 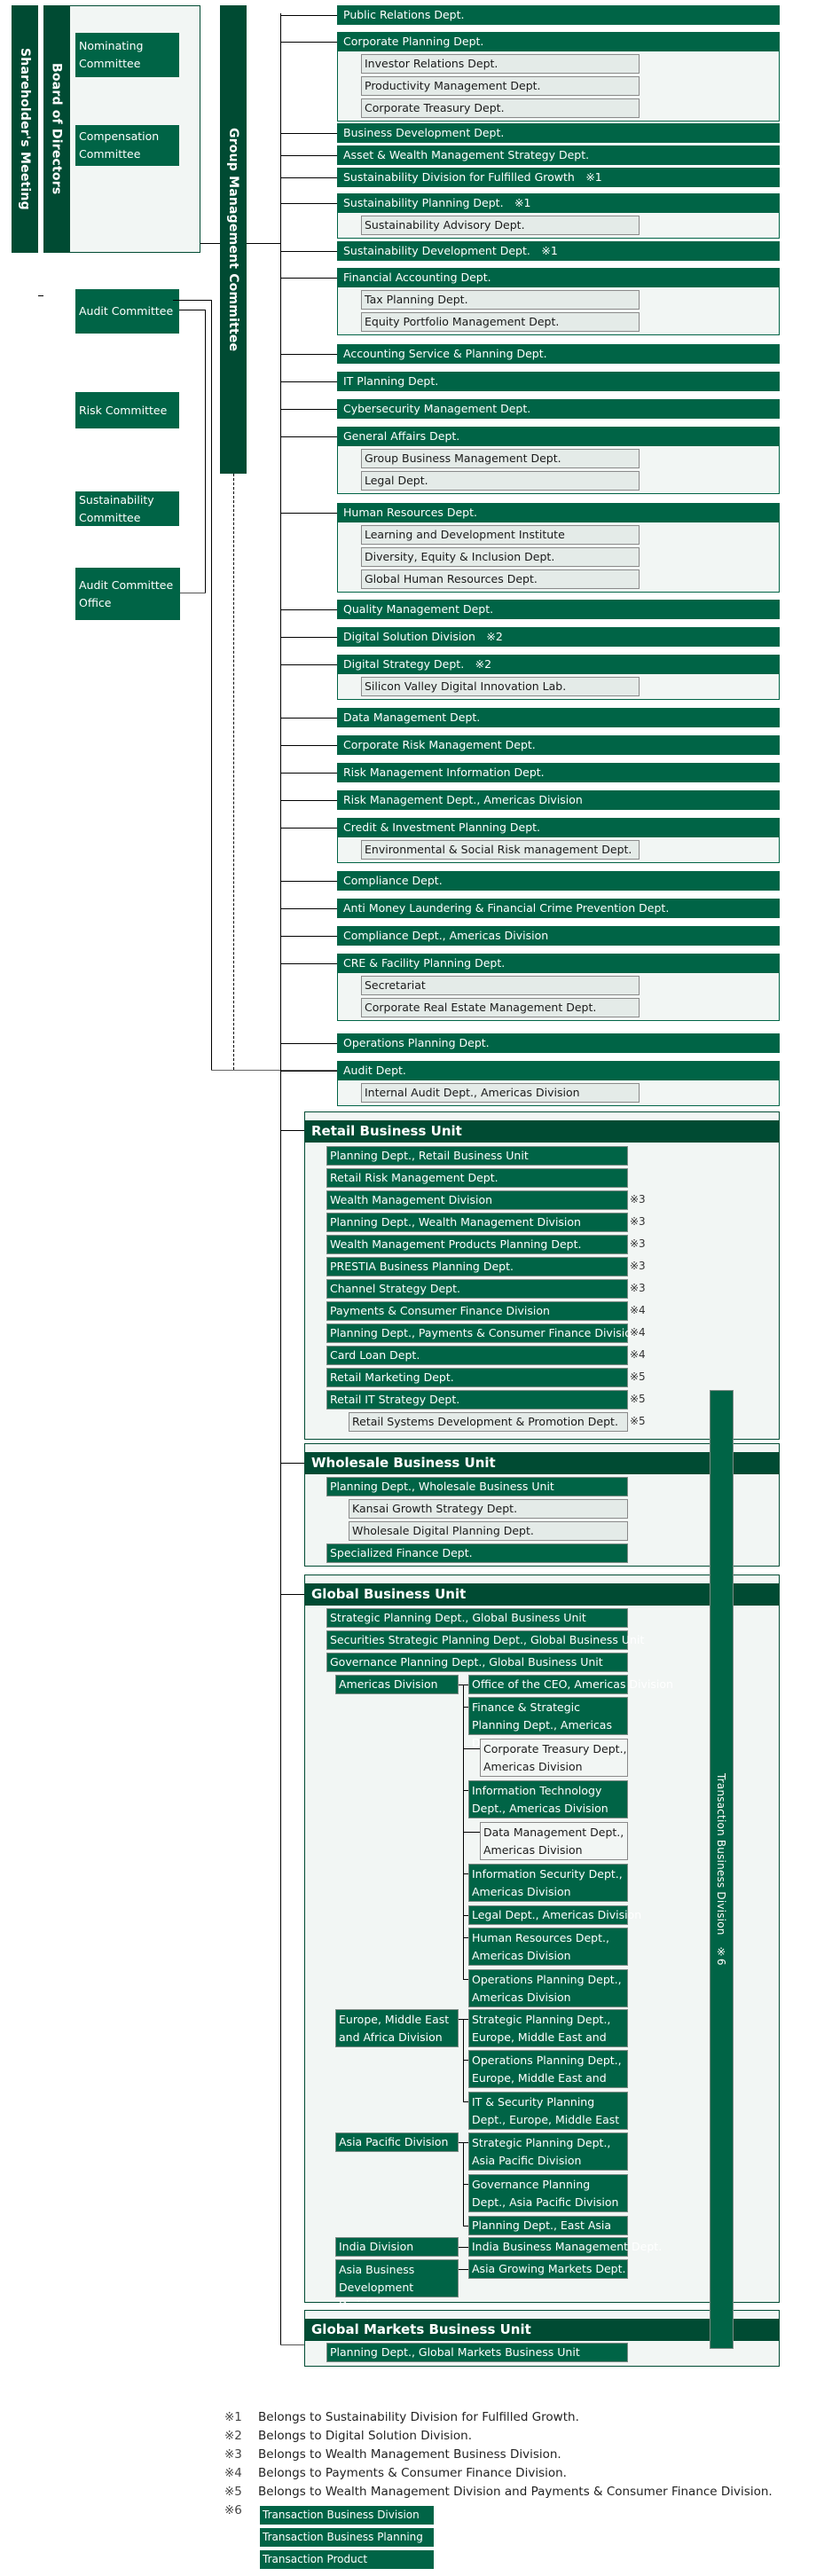 I want to click on sub-dept: Equity Portfolio Management Dept., so click(x=500, y=322).